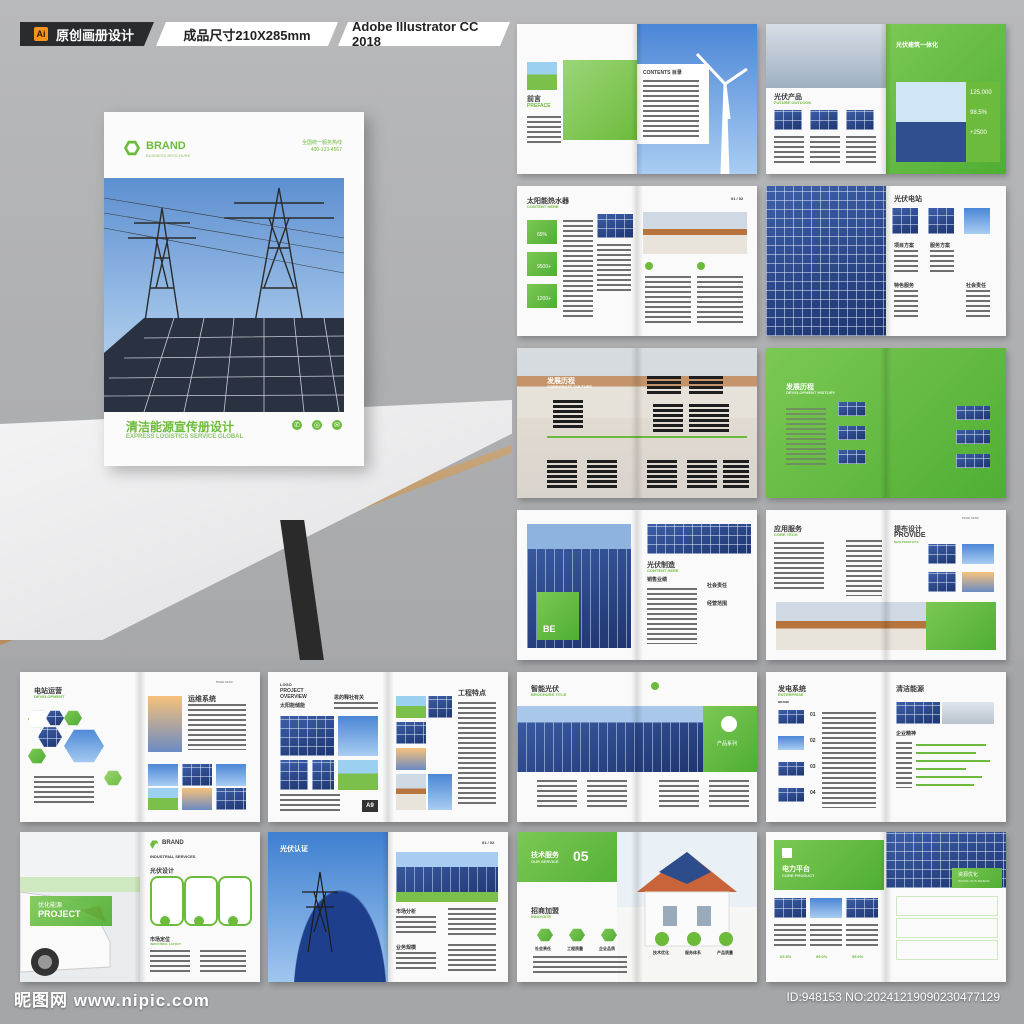 This screenshot has width=1024, height=1024. Describe the element at coordinates (941, 221) in the screenshot. I see `thumb-b` at that location.